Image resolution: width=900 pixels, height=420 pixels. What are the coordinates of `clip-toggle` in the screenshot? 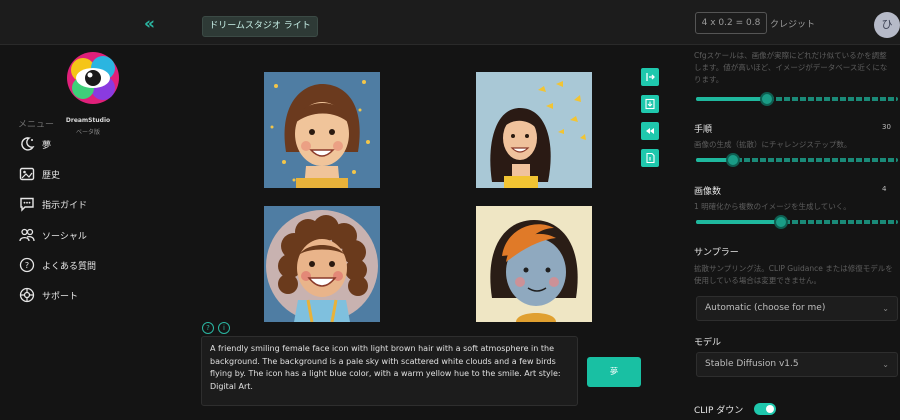 It's located at (765, 409).